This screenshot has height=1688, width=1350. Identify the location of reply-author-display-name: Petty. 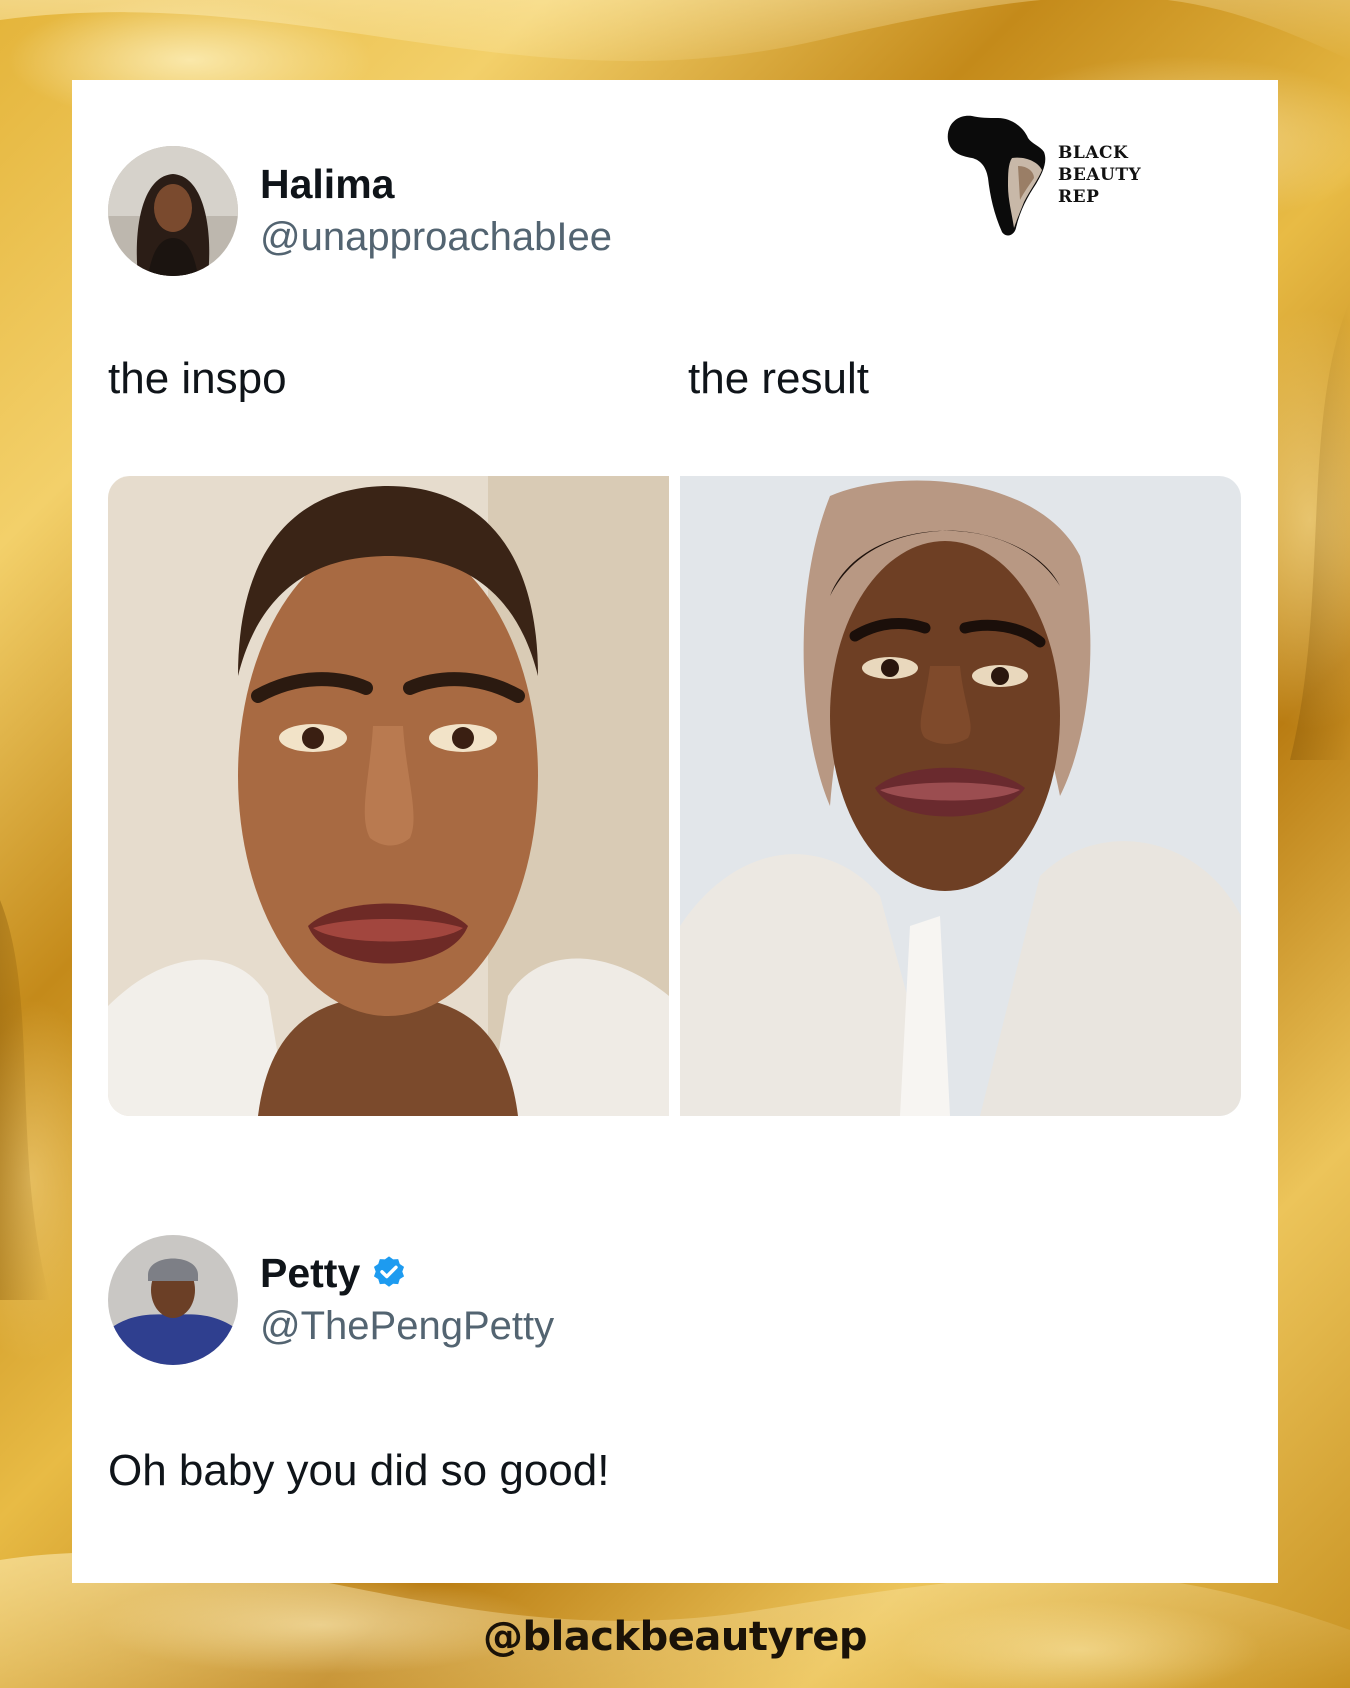
(310, 1273).